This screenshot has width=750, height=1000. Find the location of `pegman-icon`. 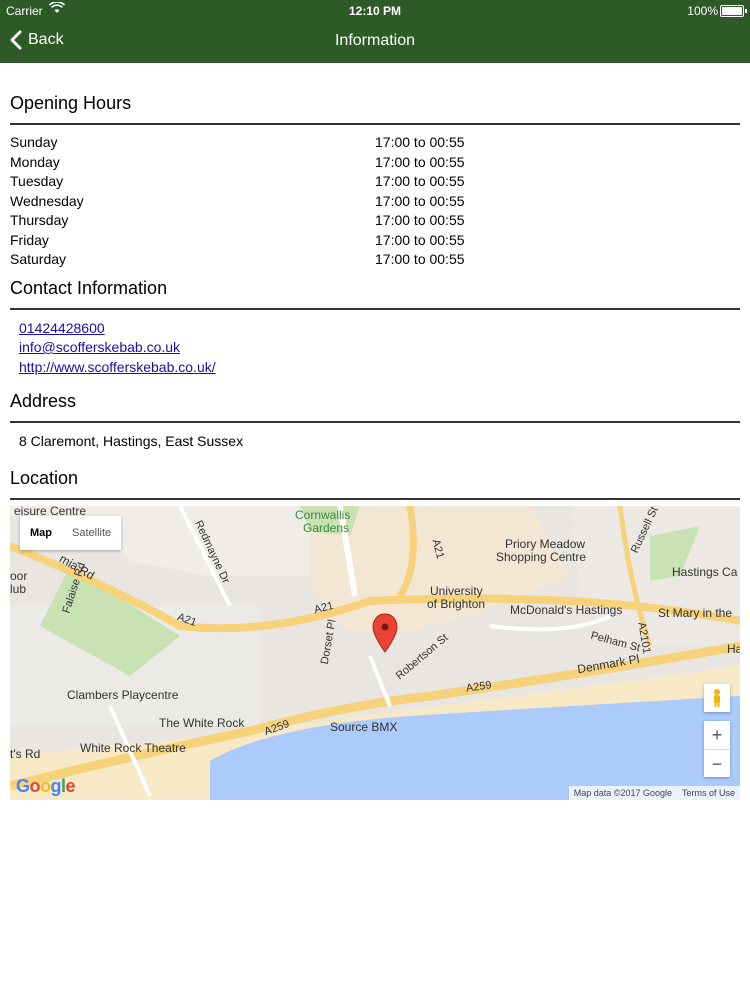

pegman-icon is located at coordinates (717, 698).